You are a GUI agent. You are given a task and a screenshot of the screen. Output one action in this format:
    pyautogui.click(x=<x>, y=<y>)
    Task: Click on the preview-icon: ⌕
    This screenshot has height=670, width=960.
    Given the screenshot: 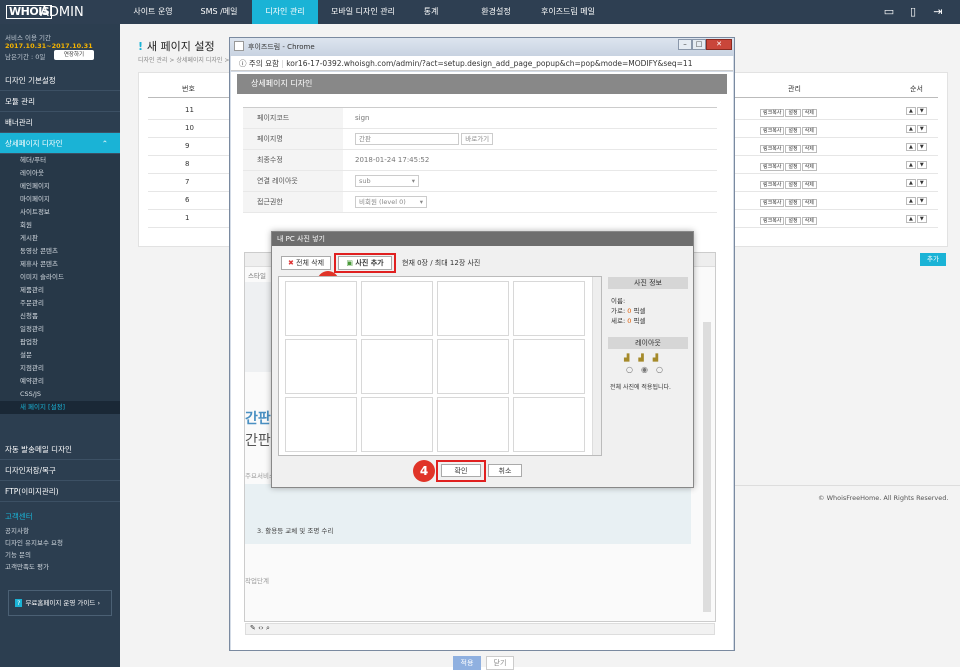 What is the action you would take?
    pyautogui.click(x=268, y=628)
    